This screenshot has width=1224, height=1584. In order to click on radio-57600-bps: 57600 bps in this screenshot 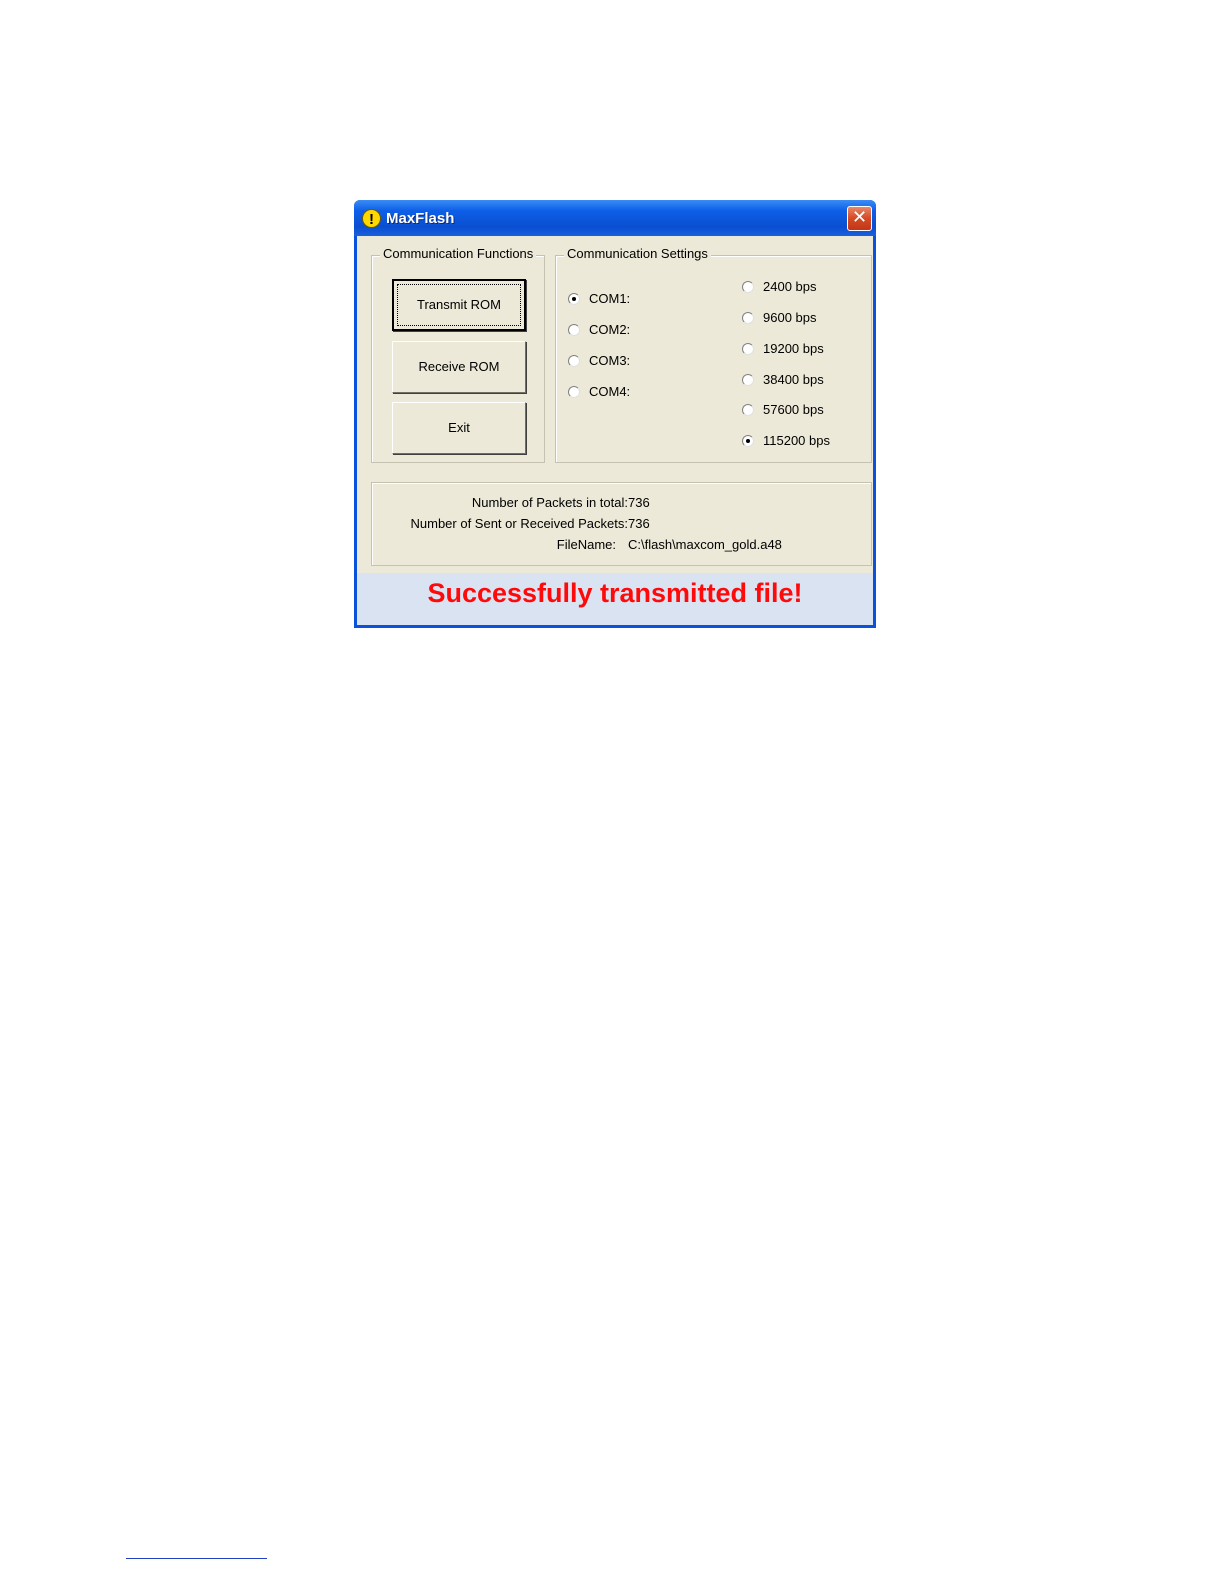, I will do `click(783, 409)`.